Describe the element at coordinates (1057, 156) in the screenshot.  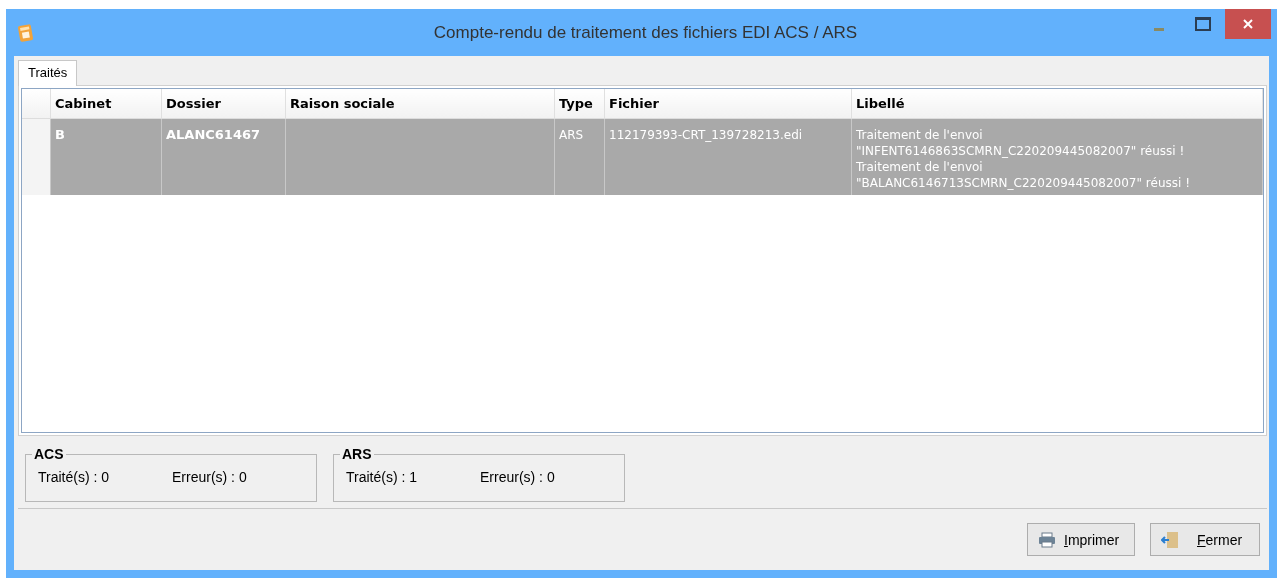
I see `table-cell: Traitement de l'envoi "INFENT6146863SCMRN_C220209445082007" réussi ! Traitement de l'envoi "BALANC6146713SCMRN_C220209445082007" réussi !` at that location.